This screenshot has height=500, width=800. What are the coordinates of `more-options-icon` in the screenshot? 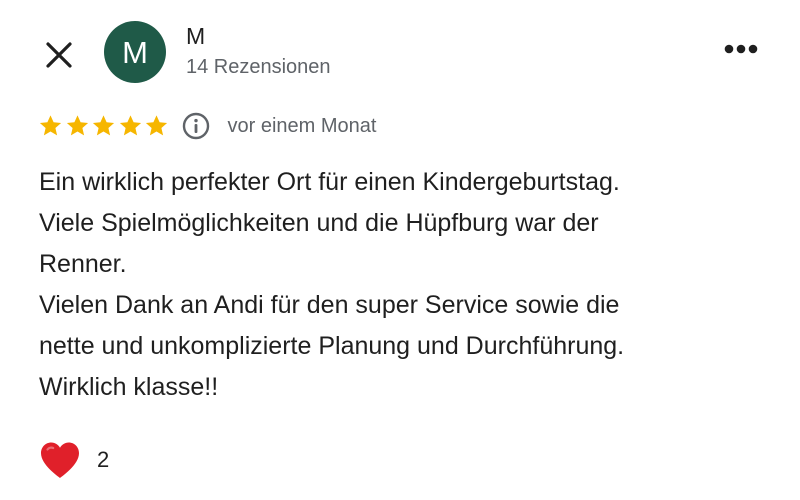 It's located at (741, 49).